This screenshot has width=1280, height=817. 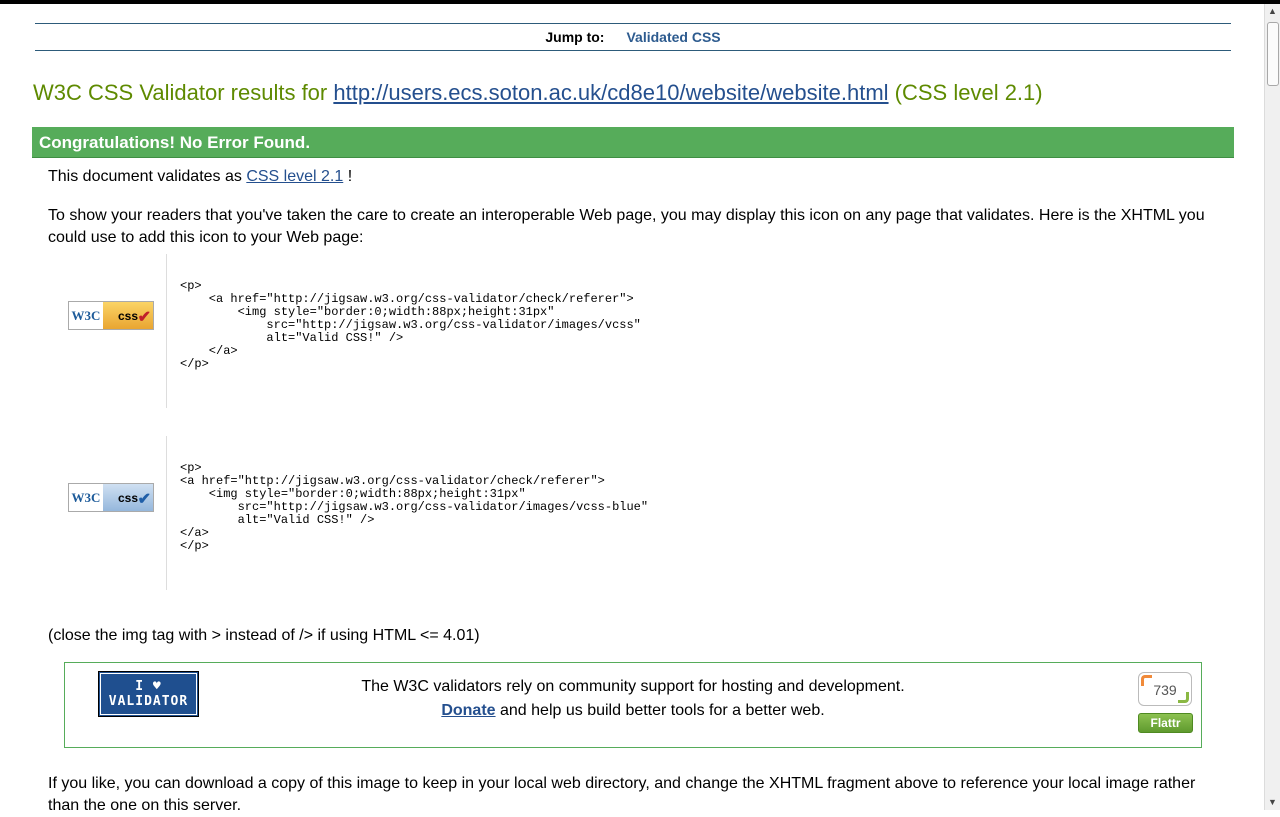 What do you see at coordinates (1165, 723) in the screenshot?
I see `flattr-button: Flattr` at bounding box center [1165, 723].